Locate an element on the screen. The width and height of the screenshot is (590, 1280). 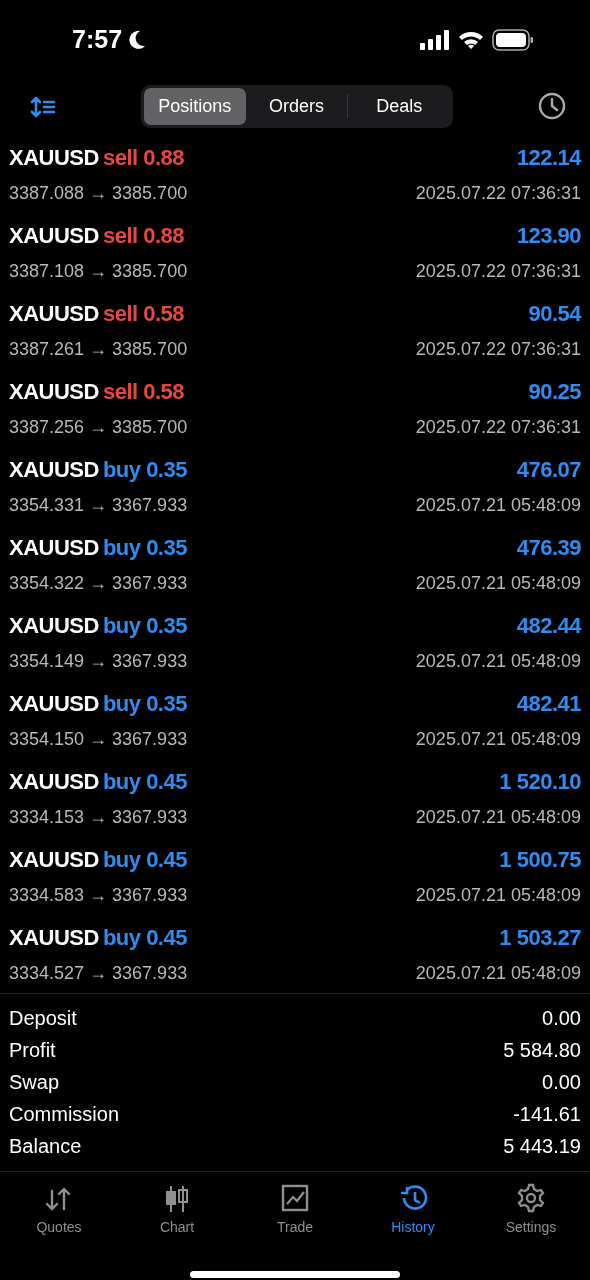
summary-label: Swap is located at coordinates (34, 1082).